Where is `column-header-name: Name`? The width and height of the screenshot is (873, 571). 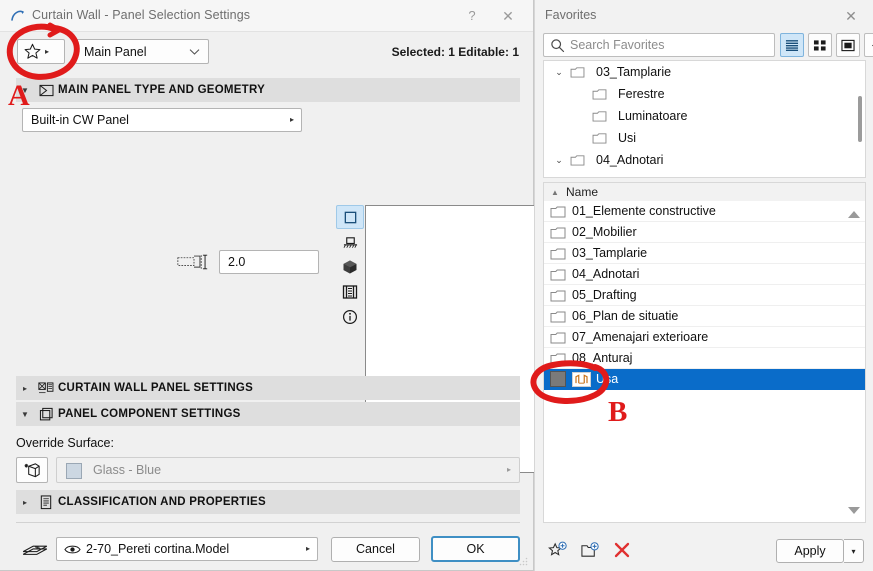
column-header-name: Name is located at coordinates (582, 192).